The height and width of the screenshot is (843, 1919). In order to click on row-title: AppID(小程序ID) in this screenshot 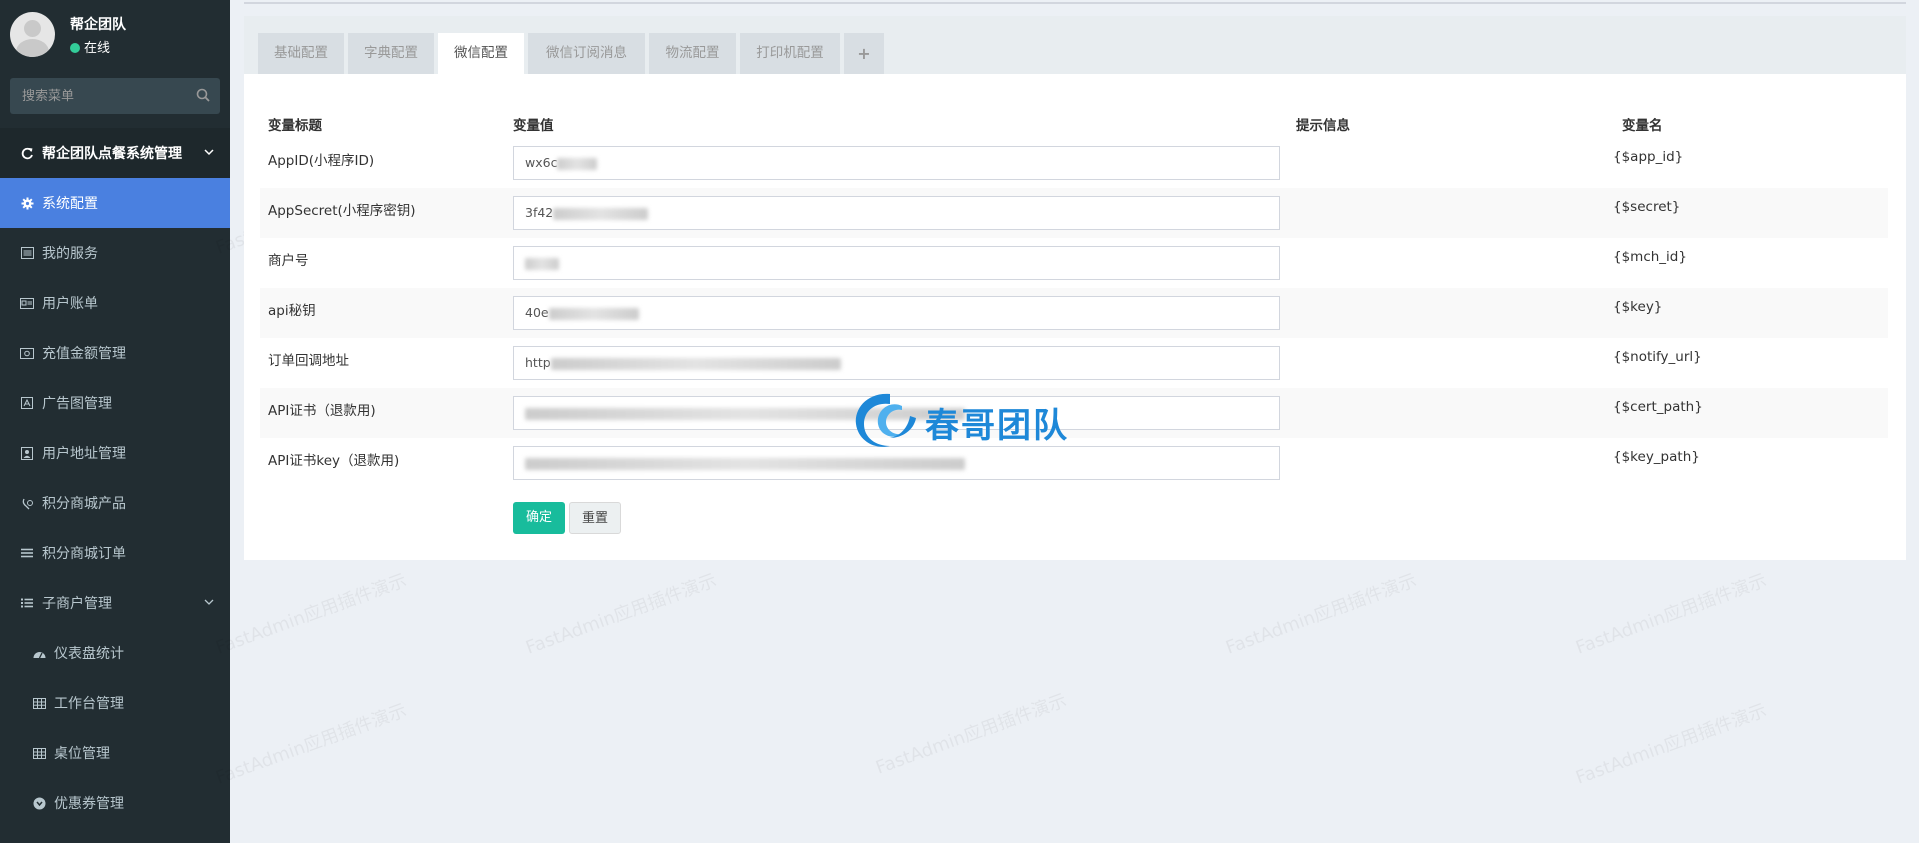, I will do `click(321, 161)`.